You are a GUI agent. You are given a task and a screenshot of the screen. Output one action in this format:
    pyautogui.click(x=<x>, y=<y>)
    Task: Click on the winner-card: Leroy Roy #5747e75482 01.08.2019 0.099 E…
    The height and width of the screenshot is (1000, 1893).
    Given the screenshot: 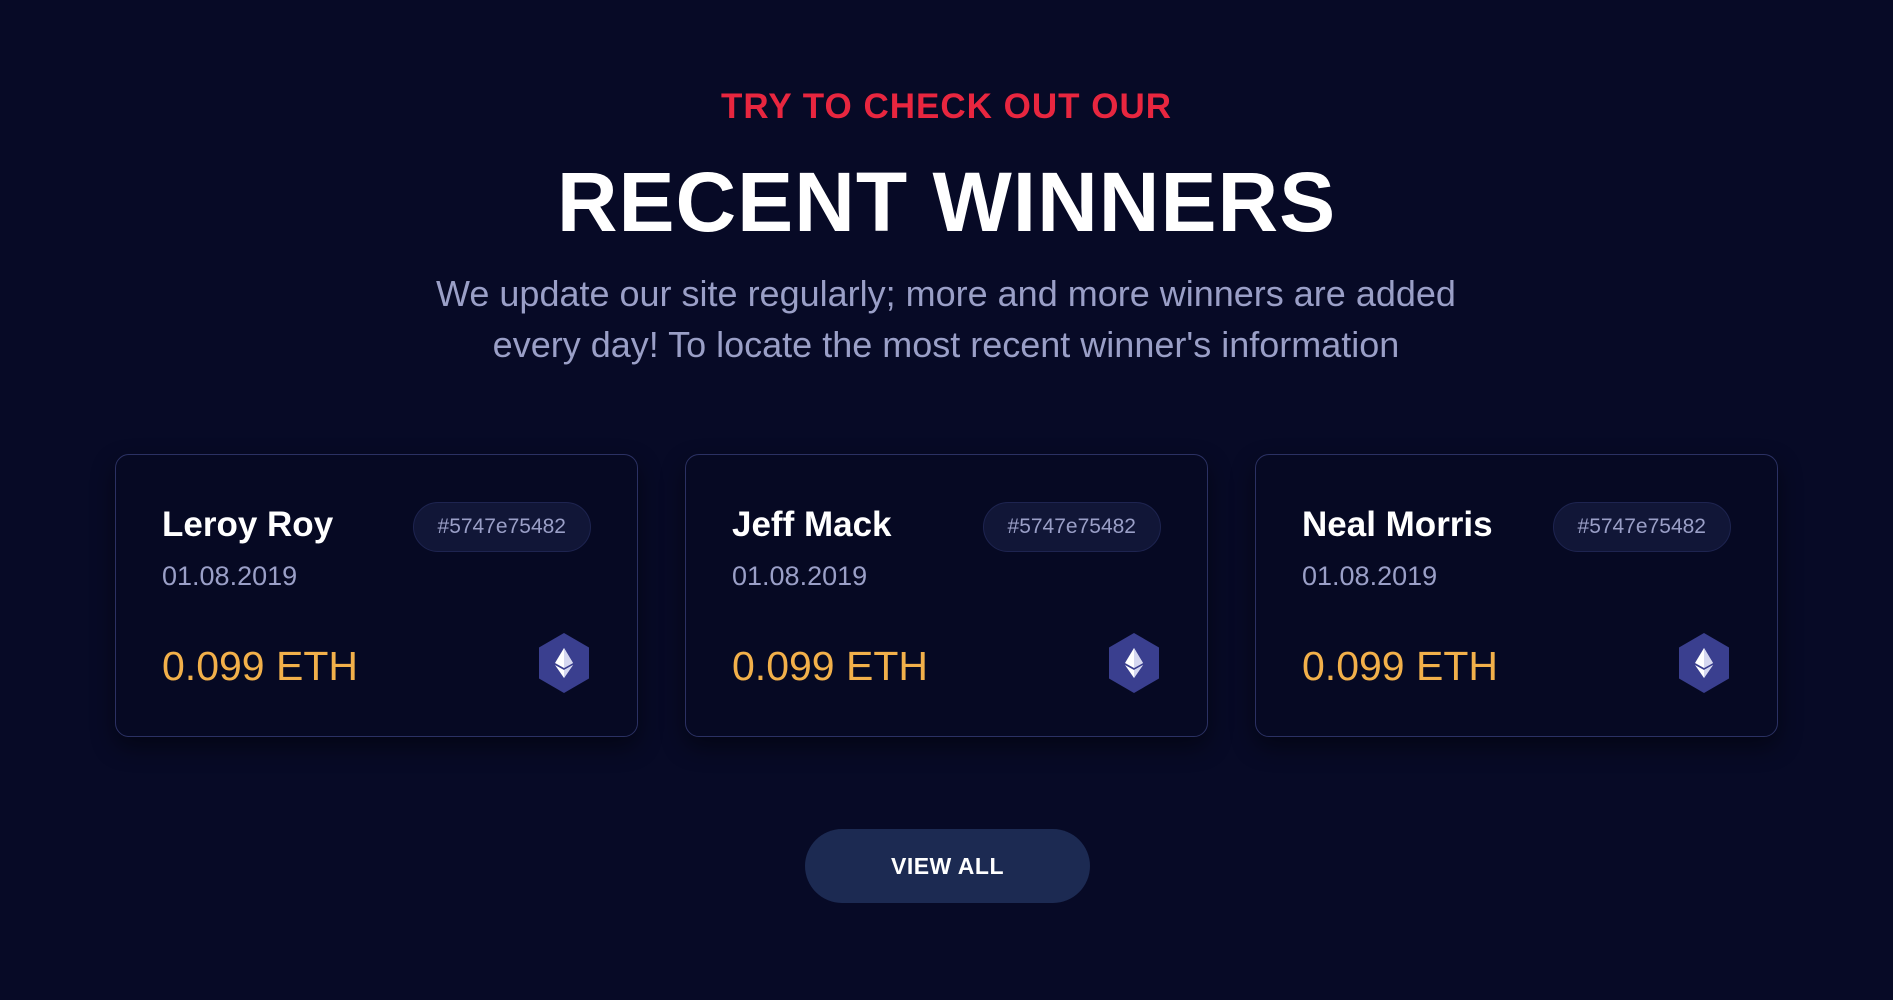 What is the action you would take?
    pyautogui.click(x=376, y=595)
    